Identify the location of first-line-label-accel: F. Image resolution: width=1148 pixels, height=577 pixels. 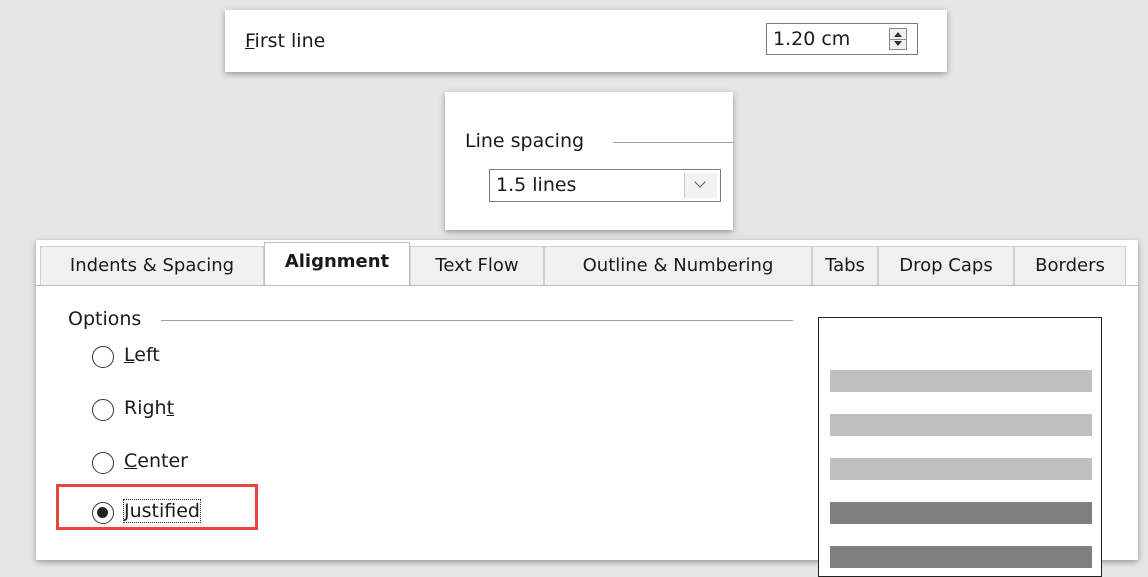
(250, 41).